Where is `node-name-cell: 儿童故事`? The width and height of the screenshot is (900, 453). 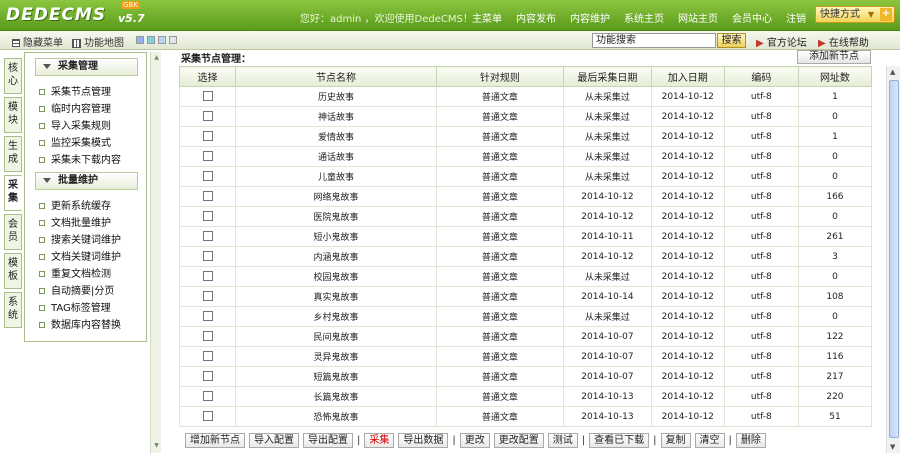
node-name-cell: 儿童故事 is located at coordinates (336, 176).